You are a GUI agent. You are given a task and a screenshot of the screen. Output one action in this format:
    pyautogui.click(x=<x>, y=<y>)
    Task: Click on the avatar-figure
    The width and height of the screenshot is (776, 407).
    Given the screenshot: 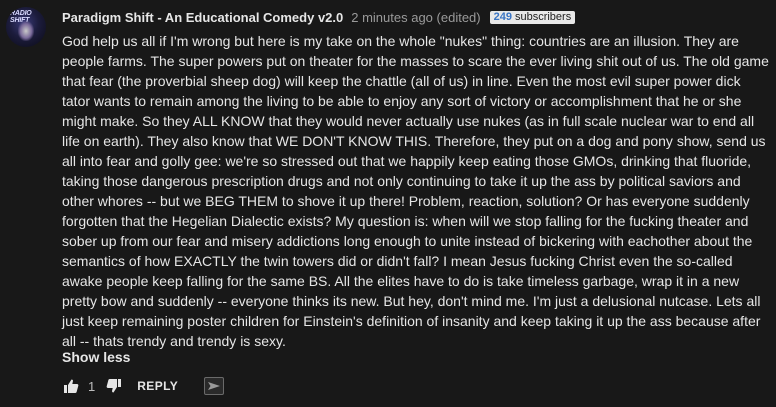 What is the action you would take?
    pyautogui.click(x=26, y=31)
    